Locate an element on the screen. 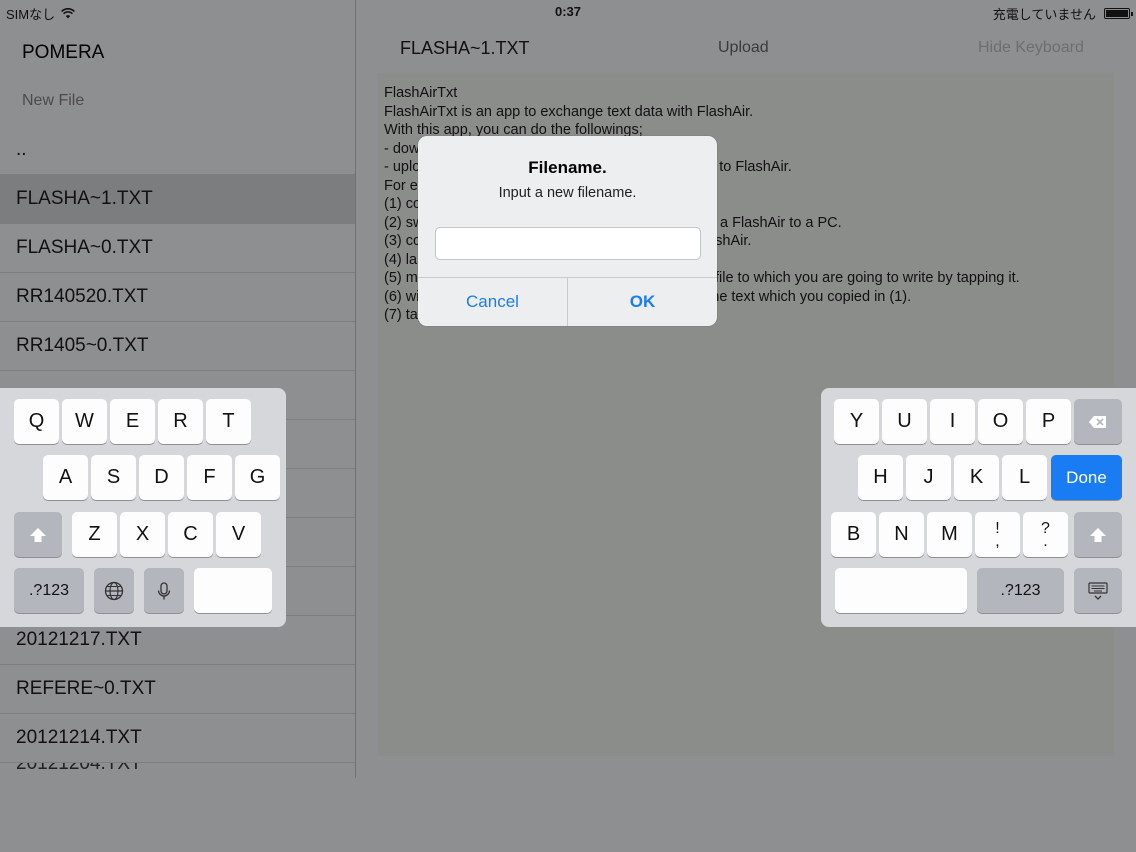 The image size is (1136, 852). keyboard-dismiss-icon is located at coordinates (1098, 590).